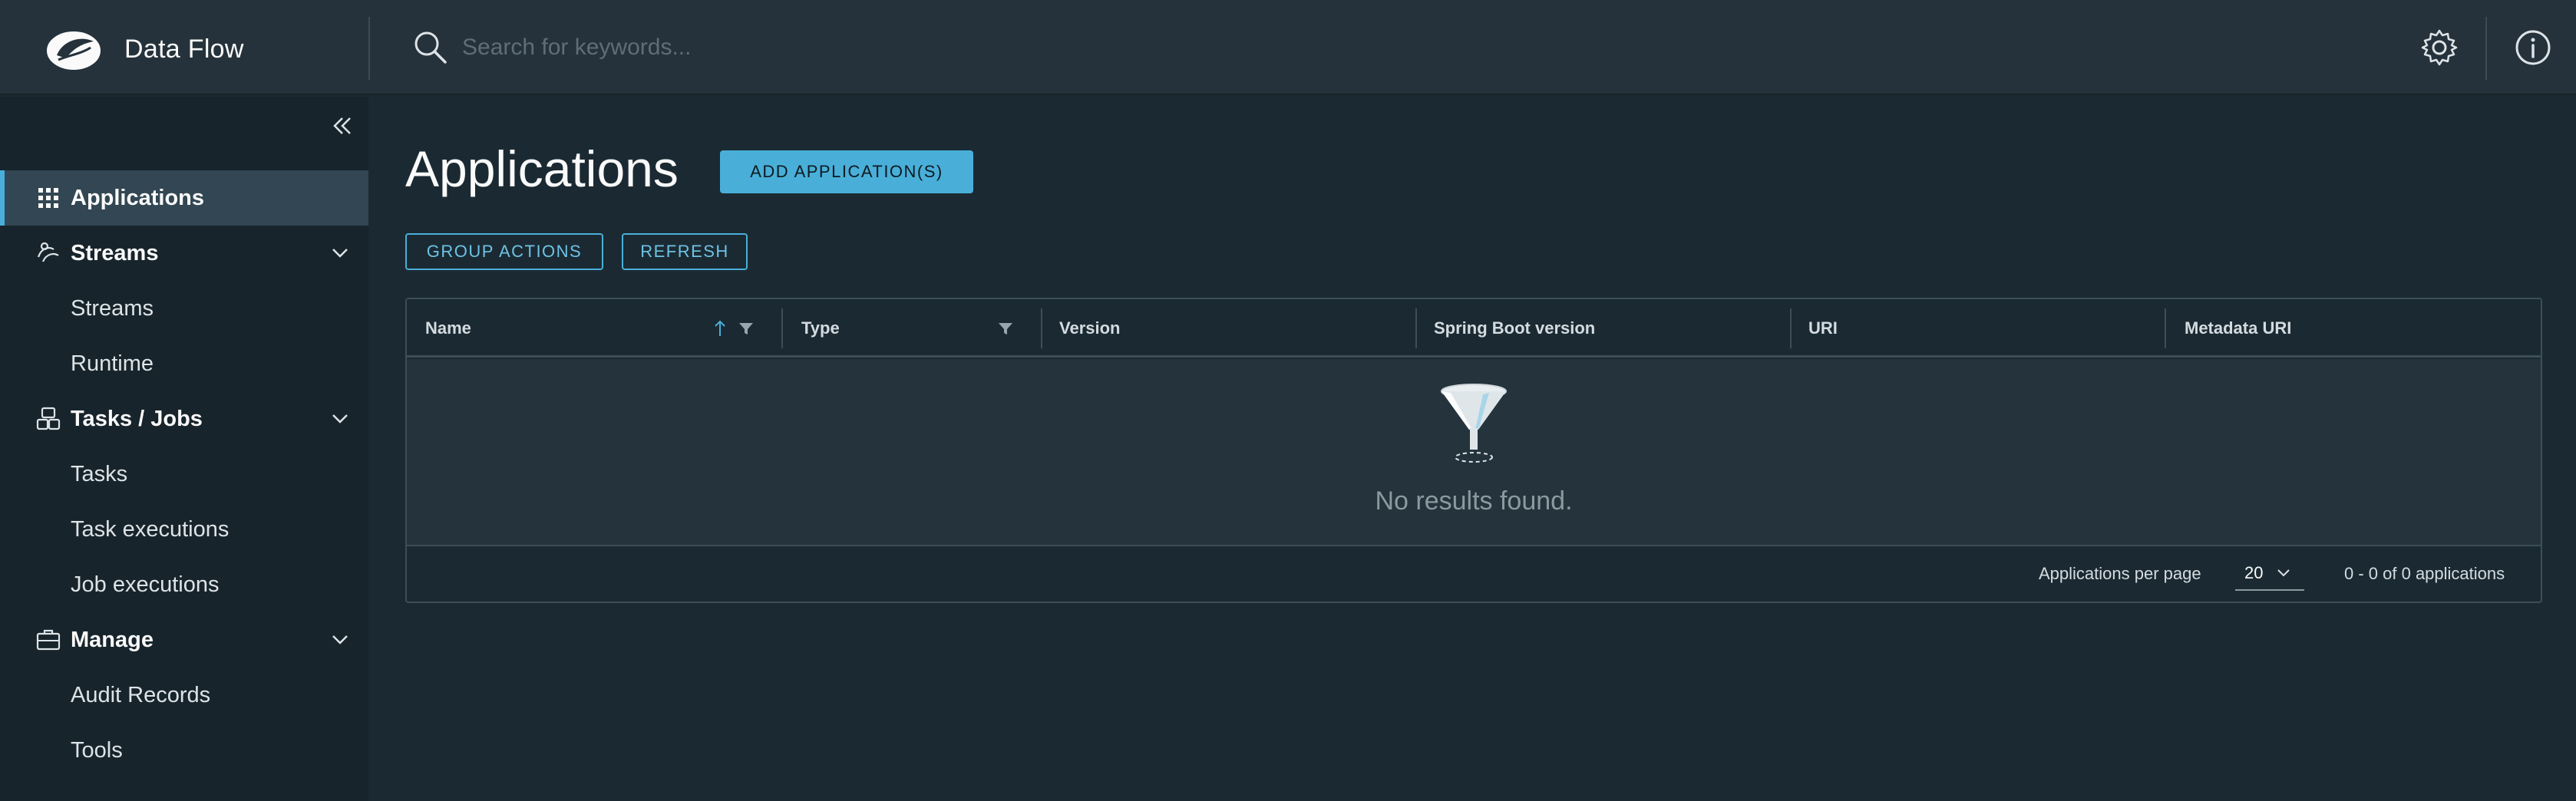  I want to click on sidebar-subitem-audit-records: Audit Records, so click(184, 696).